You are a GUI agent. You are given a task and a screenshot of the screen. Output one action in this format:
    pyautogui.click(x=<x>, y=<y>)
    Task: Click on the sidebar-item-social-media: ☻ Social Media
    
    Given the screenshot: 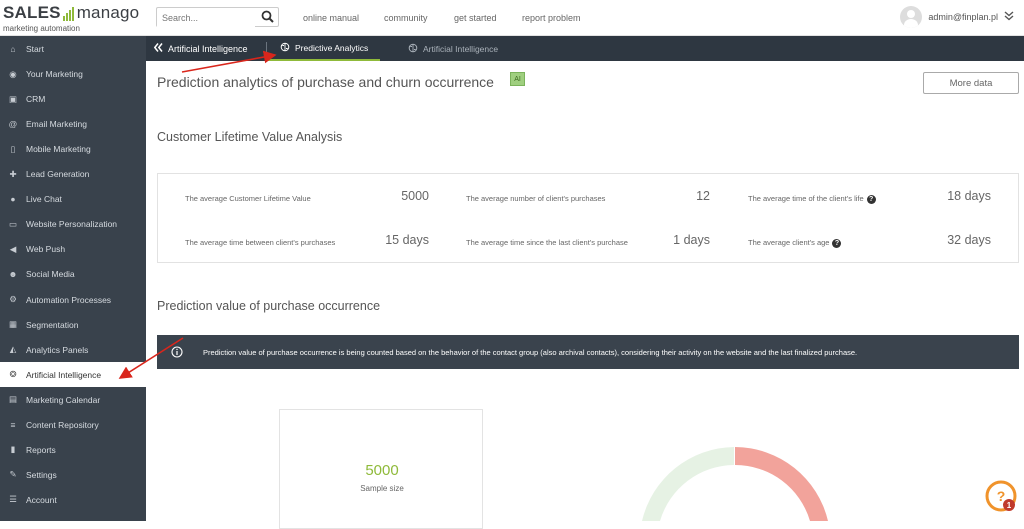 What is the action you would take?
    pyautogui.click(x=73, y=274)
    